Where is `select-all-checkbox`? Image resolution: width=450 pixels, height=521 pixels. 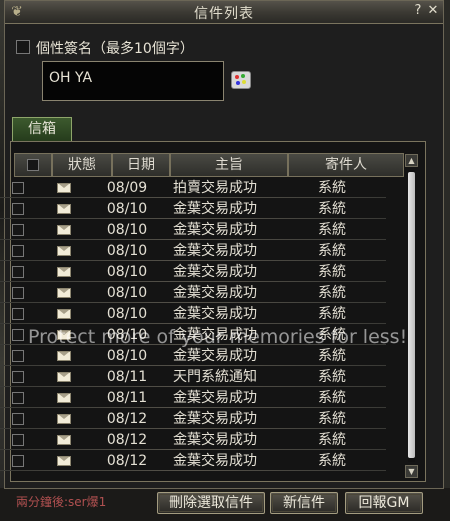 select-all-checkbox is located at coordinates (33, 165).